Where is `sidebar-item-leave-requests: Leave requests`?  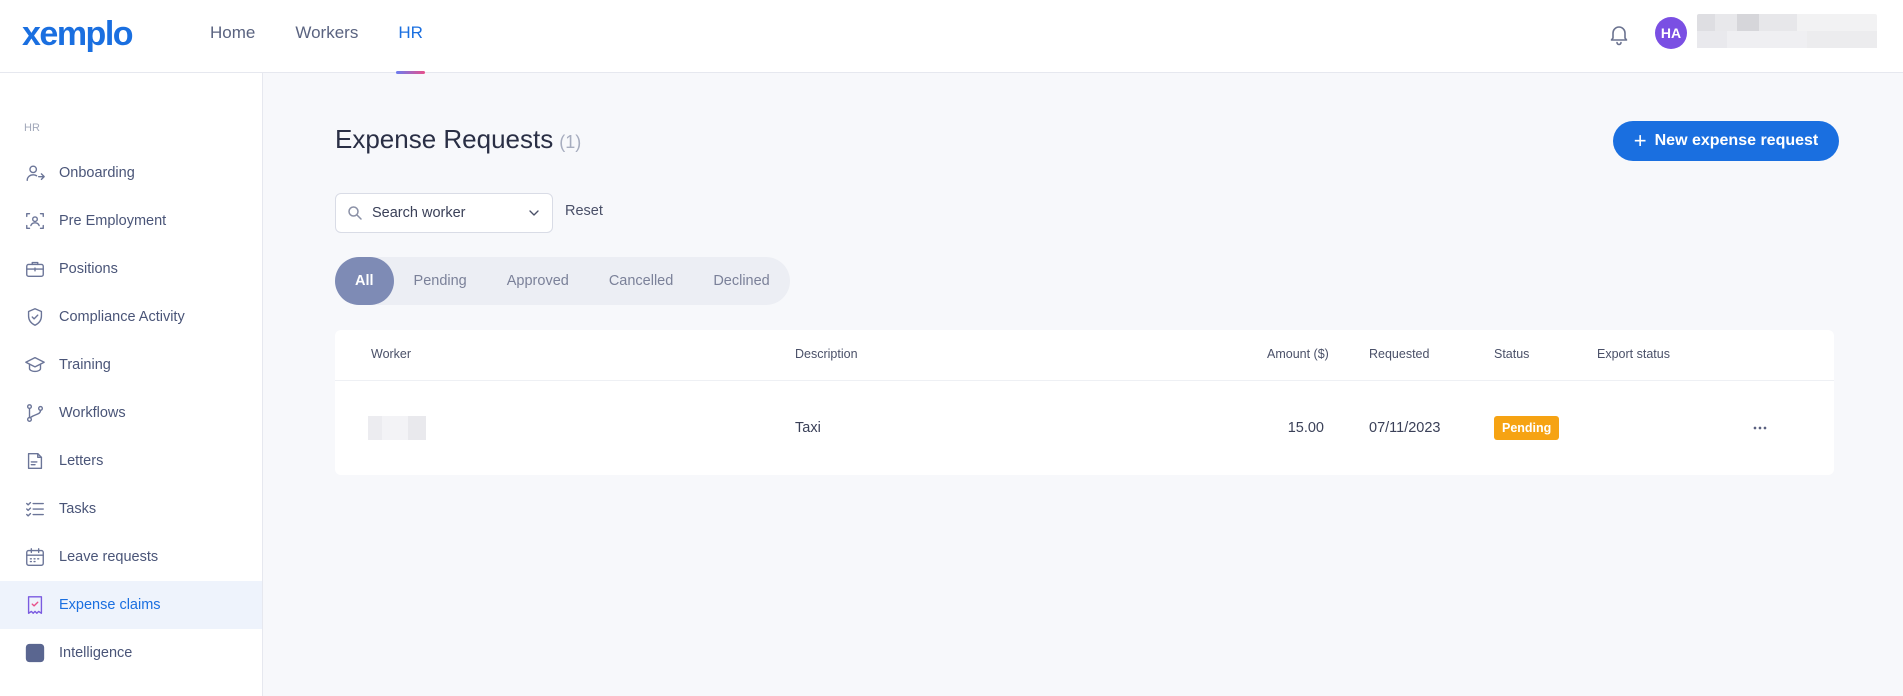
sidebar-item-leave-requests: Leave requests is located at coordinates (131, 557).